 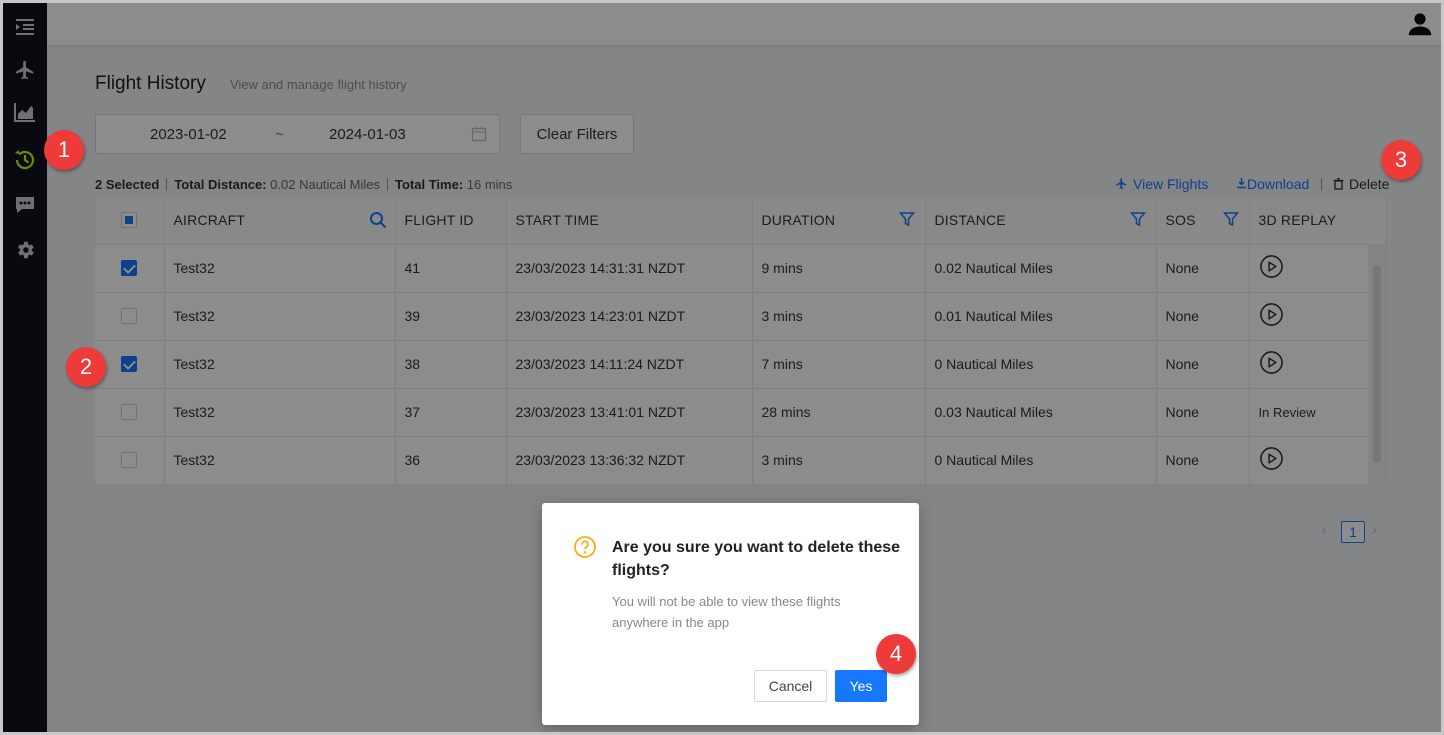 I want to click on step-callout: 4, so click(x=896, y=654).